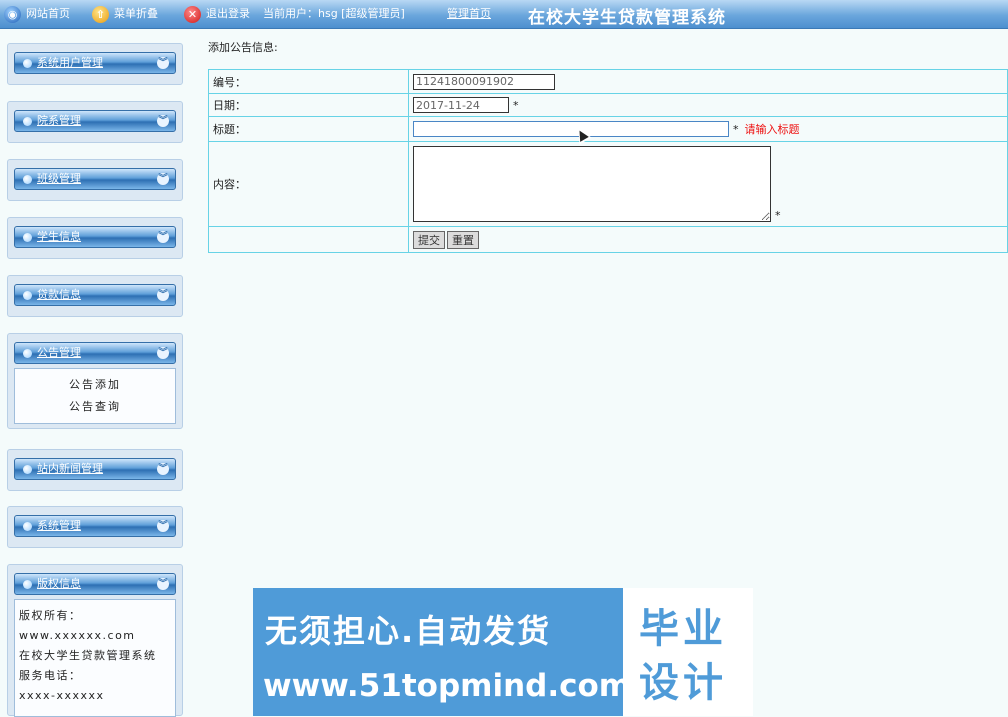  What do you see at coordinates (334, 13) in the screenshot?
I see `current-user-text: 当前用户：hsg [超级管理员]` at bounding box center [334, 13].